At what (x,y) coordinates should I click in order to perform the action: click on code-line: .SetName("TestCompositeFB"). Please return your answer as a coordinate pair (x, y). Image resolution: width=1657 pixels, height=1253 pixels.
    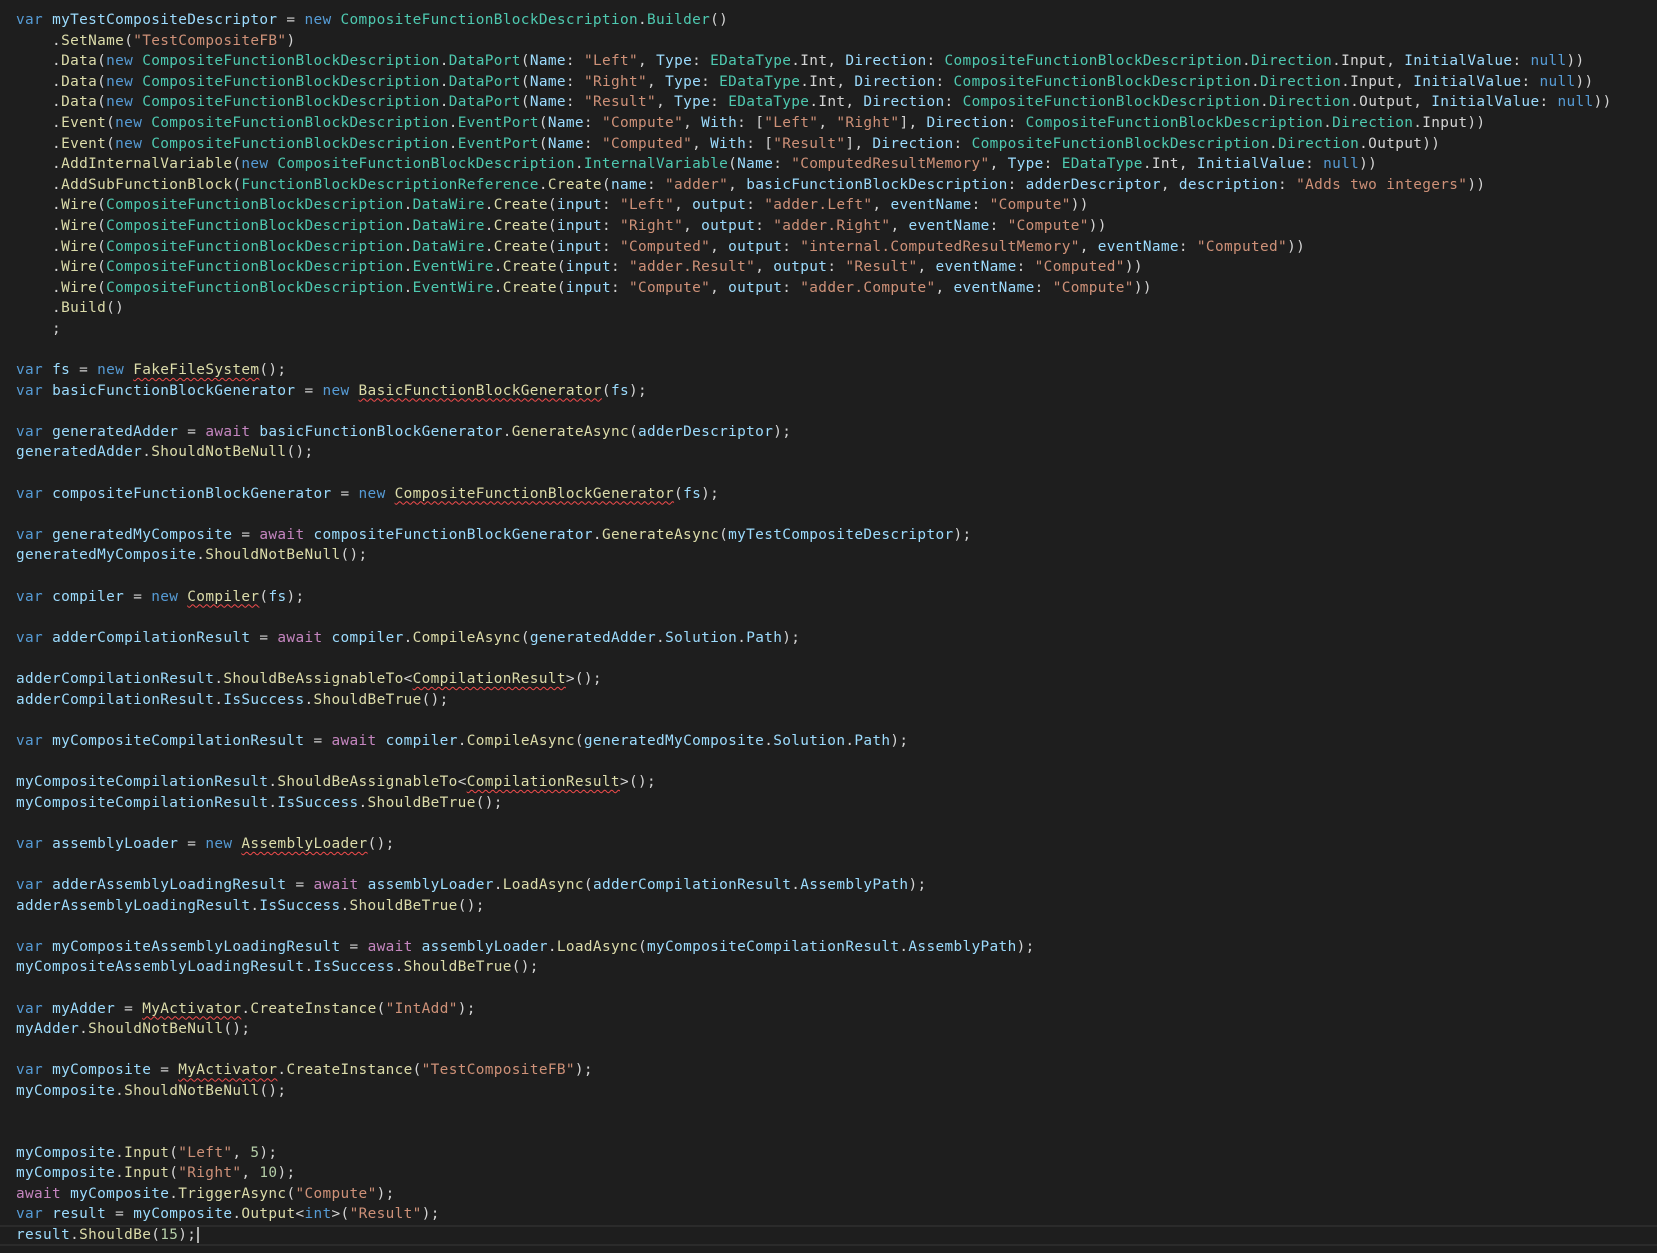
    Looking at the image, I should click on (836, 41).